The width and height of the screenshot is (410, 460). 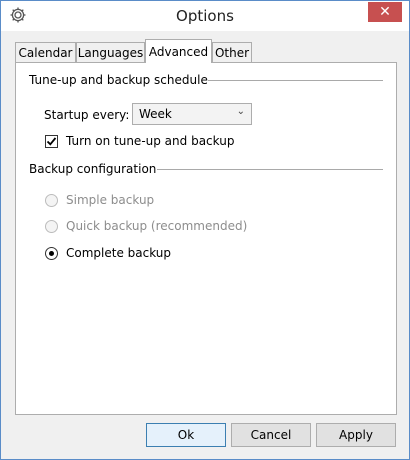 I want to click on cancel-button: Cancel, so click(x=271, y=435).